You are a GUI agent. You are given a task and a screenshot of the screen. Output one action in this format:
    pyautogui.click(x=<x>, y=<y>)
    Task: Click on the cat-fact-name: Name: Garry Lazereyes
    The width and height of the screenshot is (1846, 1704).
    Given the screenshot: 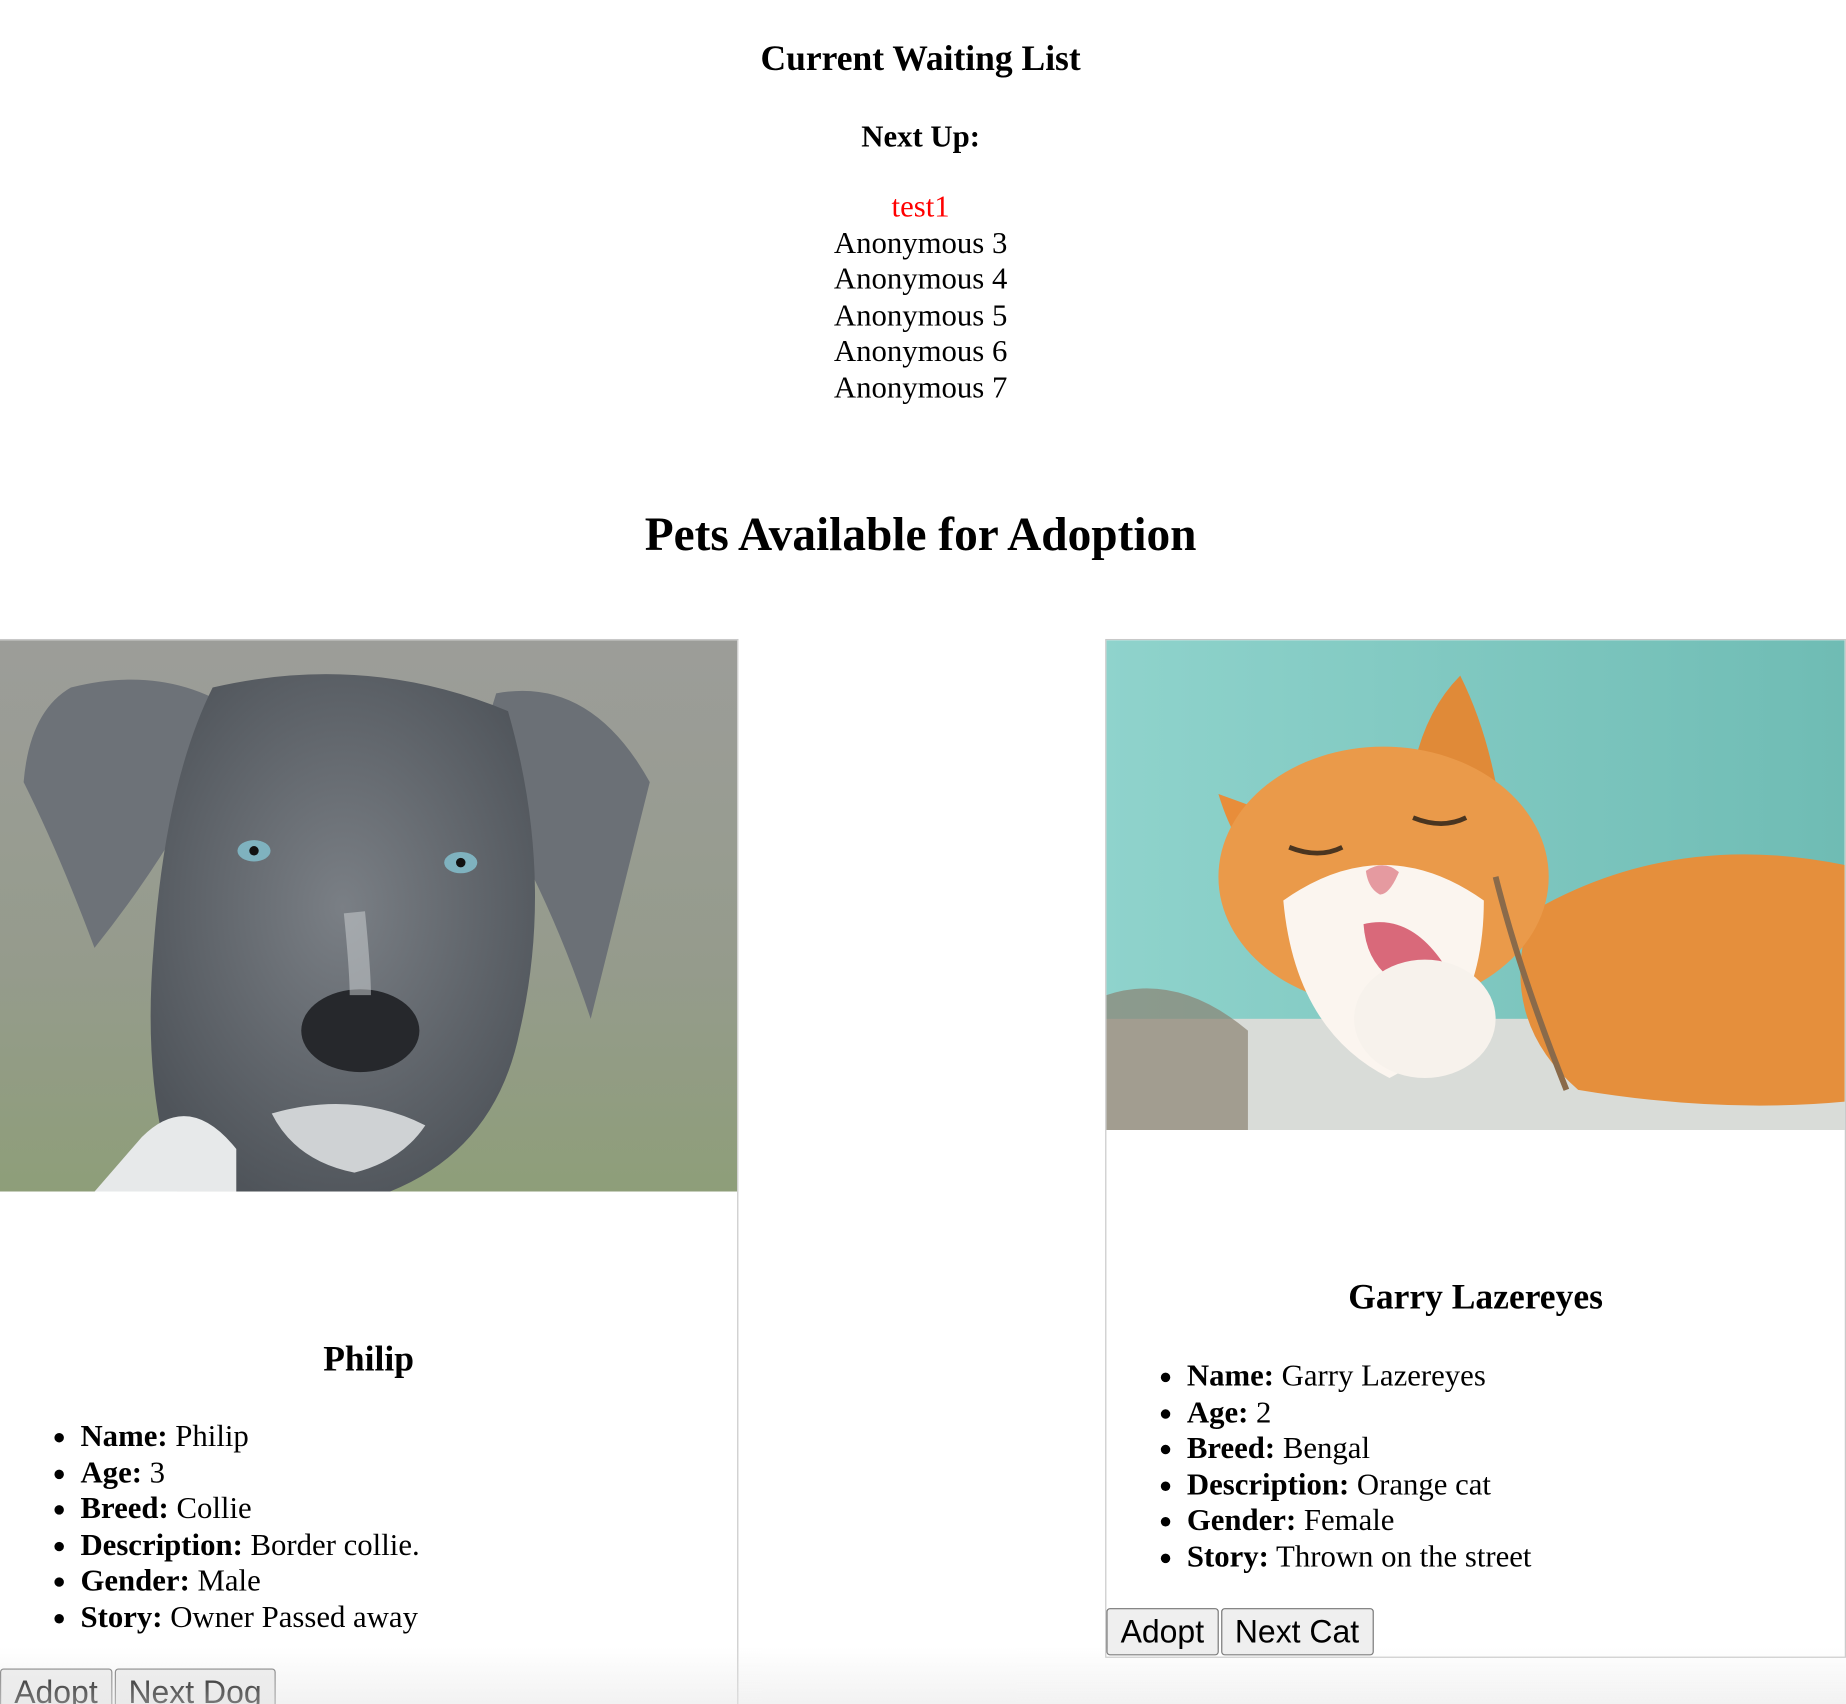 What is the action you would take?
    pyautogui.click(x=1359, y=1376)
    